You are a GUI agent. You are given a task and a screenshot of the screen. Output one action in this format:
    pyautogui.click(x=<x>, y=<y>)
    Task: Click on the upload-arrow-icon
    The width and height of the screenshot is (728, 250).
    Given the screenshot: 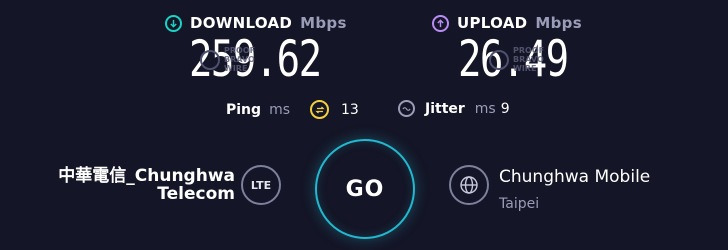 What is the action you would take?
    pyautogui.click(x=440, y=23)
    